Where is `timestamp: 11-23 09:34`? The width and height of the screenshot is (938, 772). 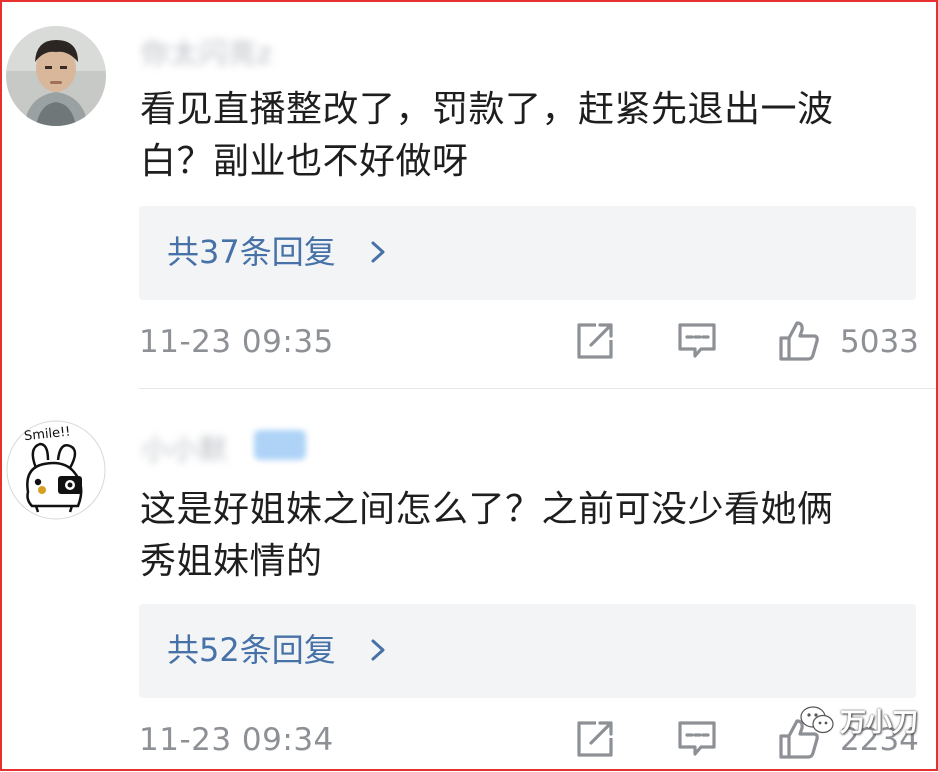
timestamp: 11-23 09:34 is located at coordinates (236, 740).